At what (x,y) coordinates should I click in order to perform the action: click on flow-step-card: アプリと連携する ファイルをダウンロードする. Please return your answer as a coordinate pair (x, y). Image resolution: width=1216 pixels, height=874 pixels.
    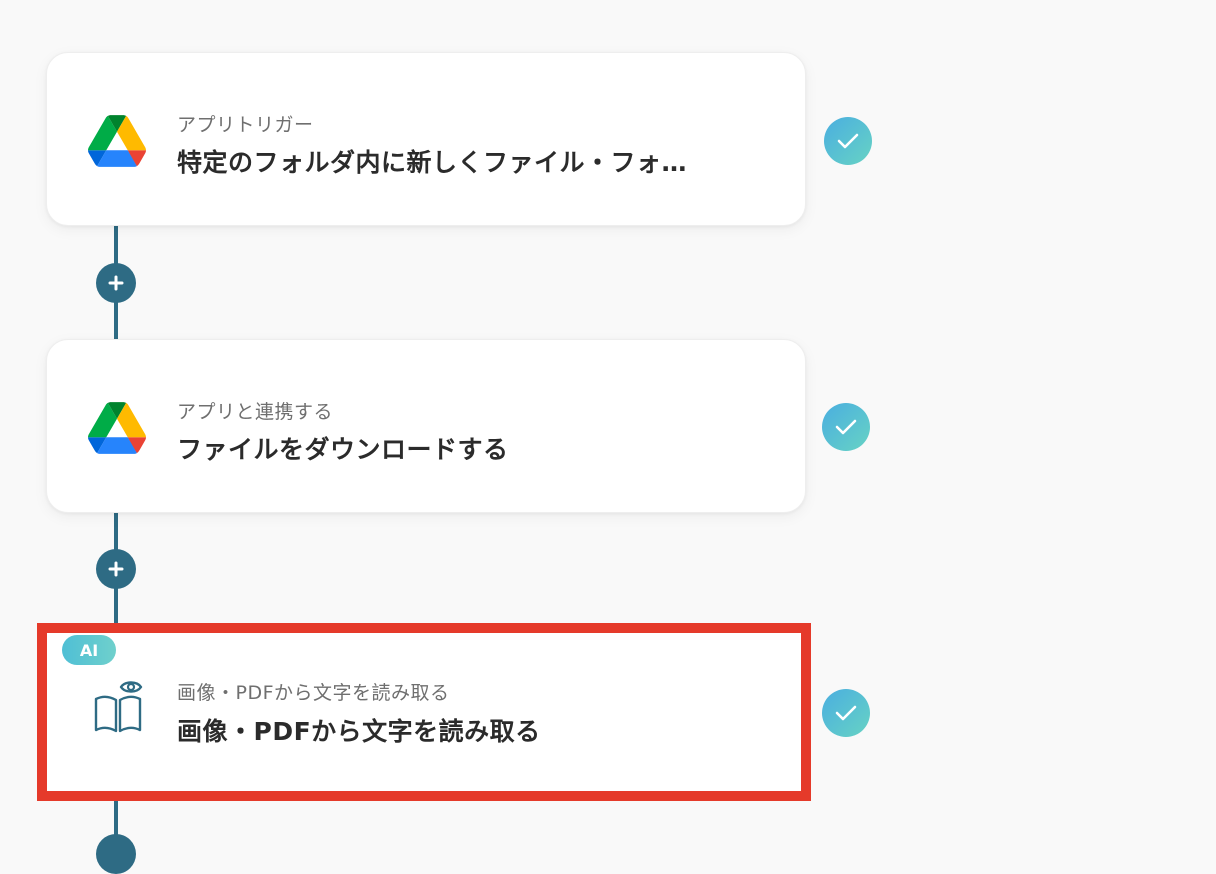
    Looking at the image, I should click on (426, 426).